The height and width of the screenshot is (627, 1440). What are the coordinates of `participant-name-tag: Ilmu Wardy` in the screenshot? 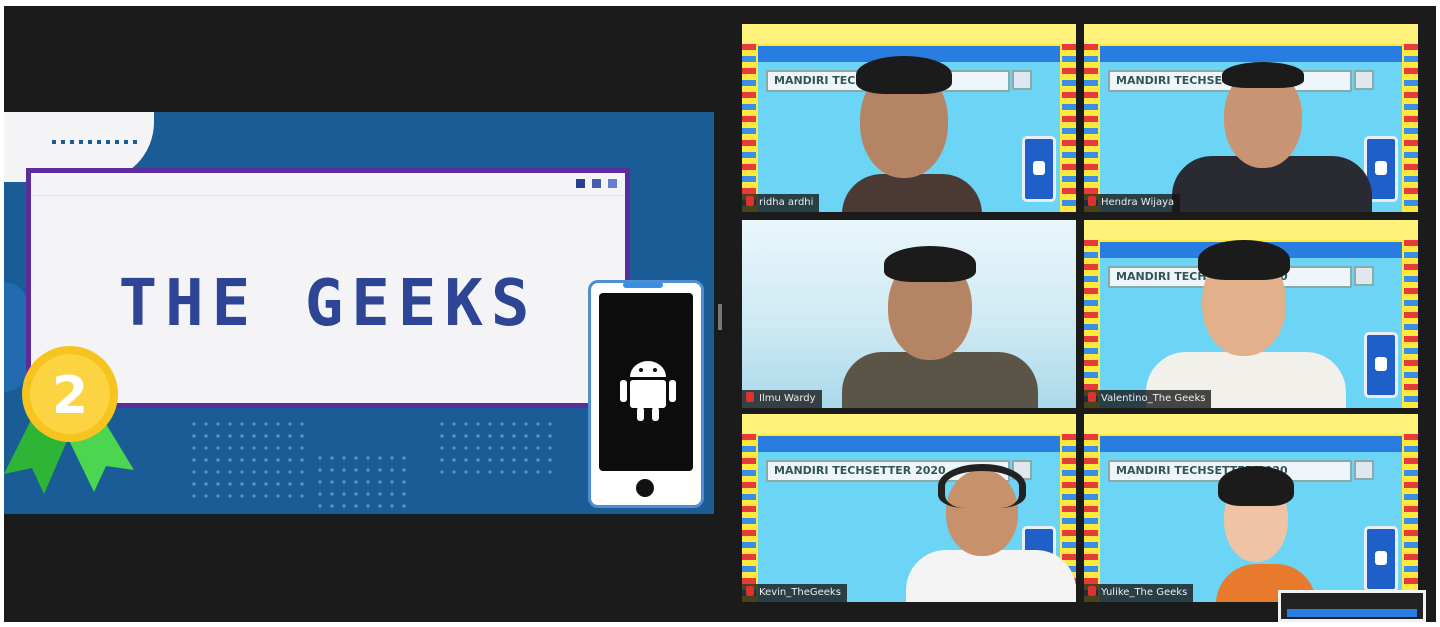 It's located at (782, 399).